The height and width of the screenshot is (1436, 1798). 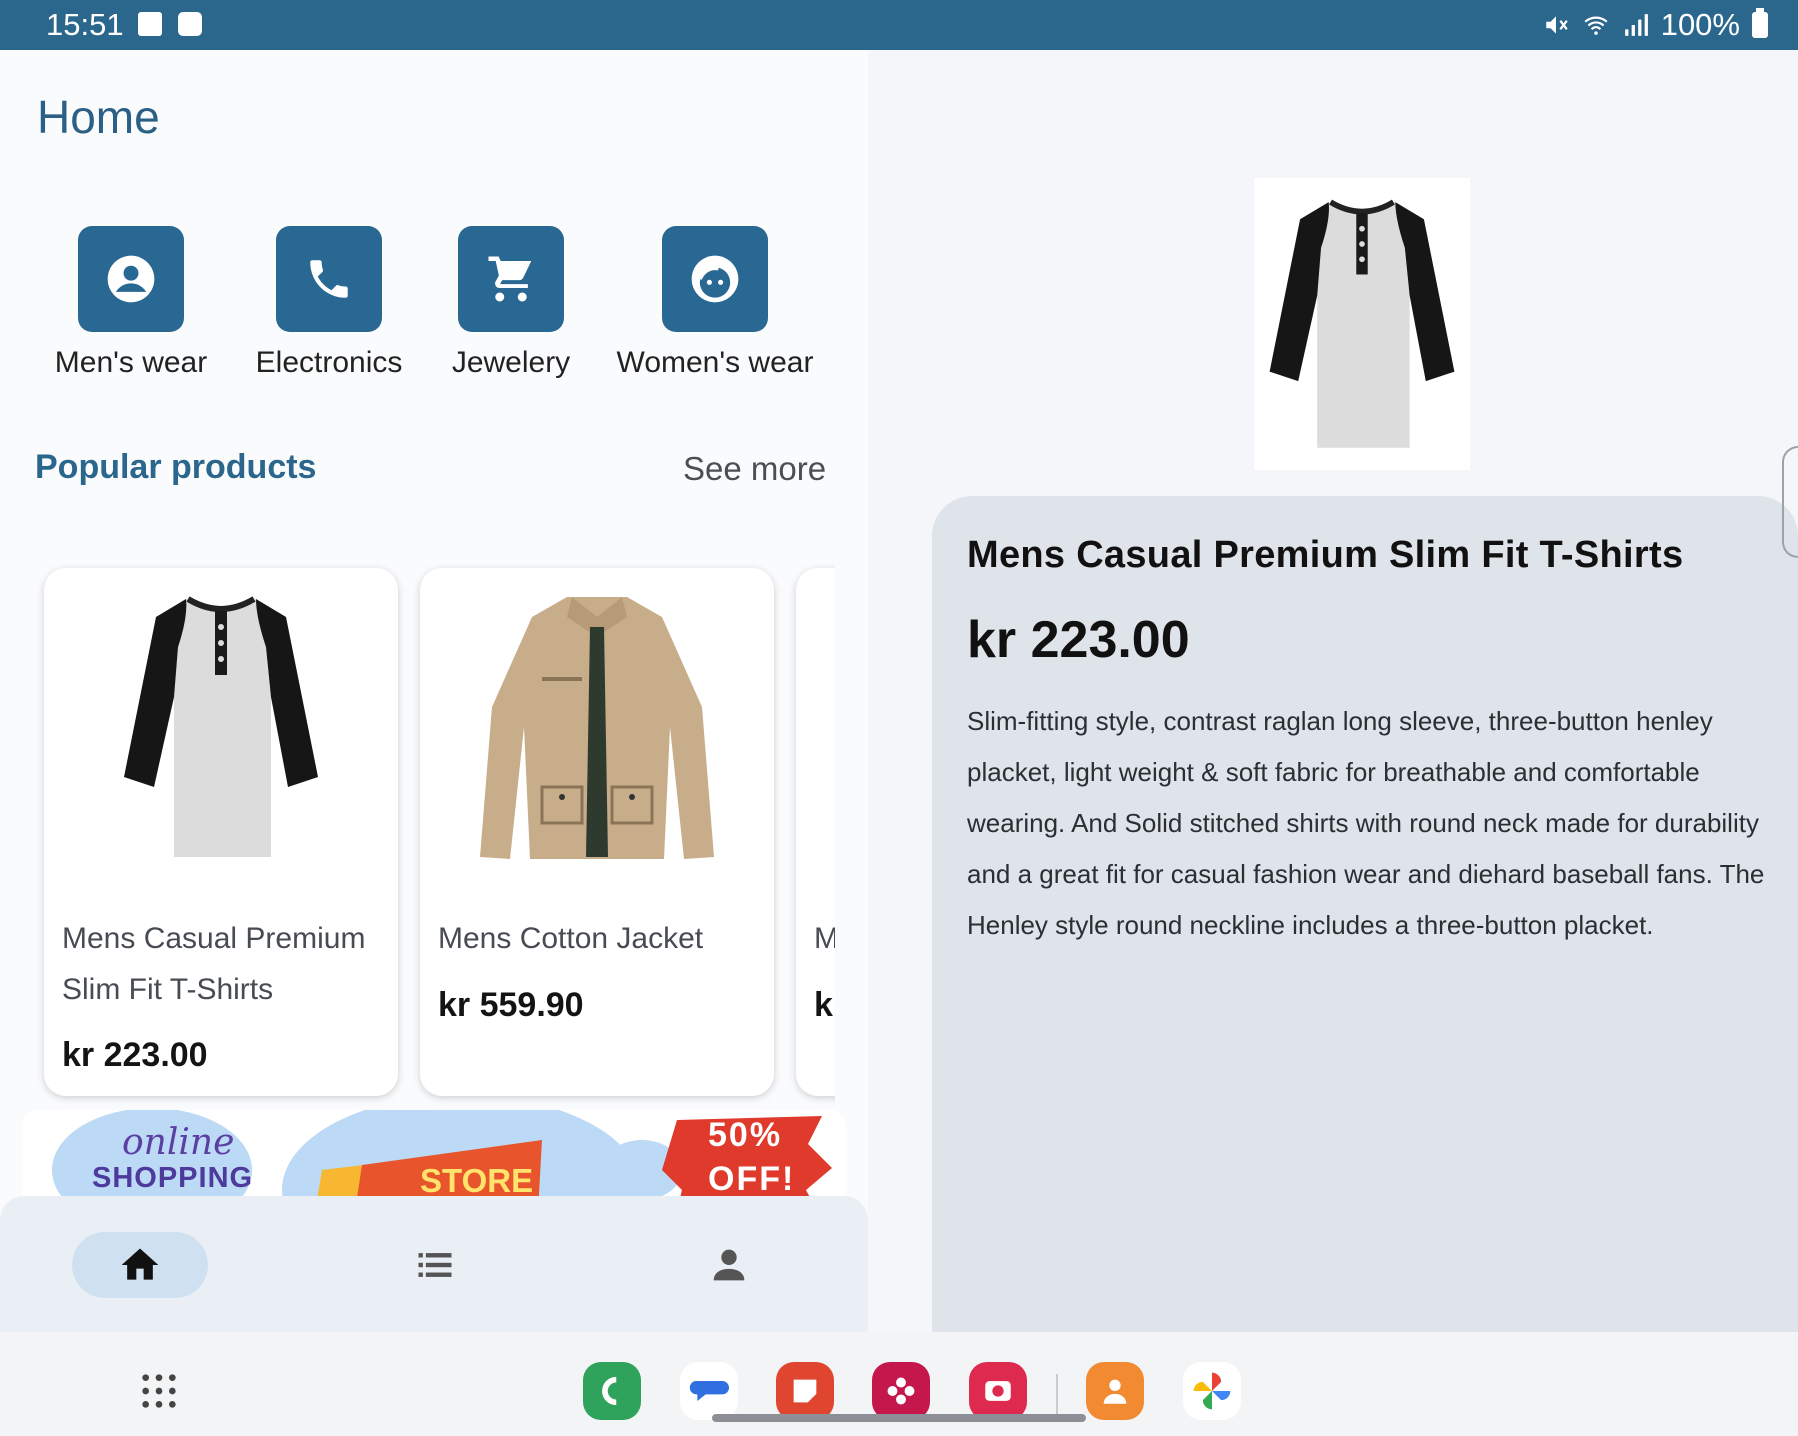 What do you see at coordinates (901, 1391) in the screenshot?
I see `blossom-app-icon` at bounding box center [901, 1391].